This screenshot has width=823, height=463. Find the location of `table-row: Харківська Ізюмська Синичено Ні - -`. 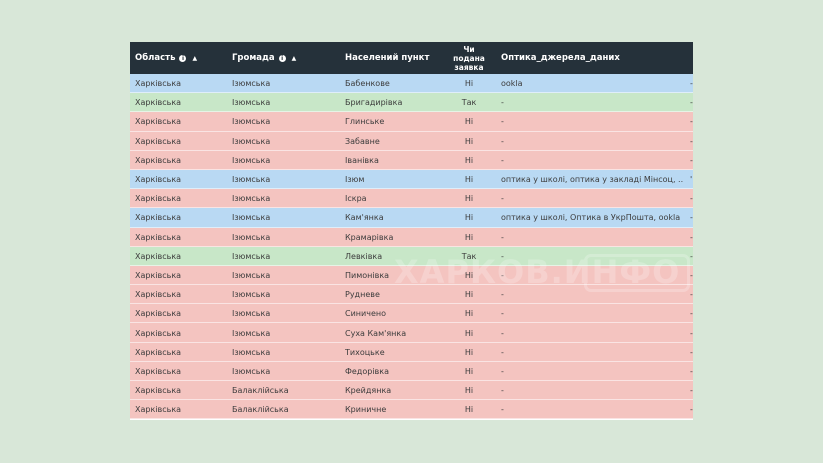

table-row: Харківська Ізюмська Синичено Ні - - is located at coordinates (411, 314).